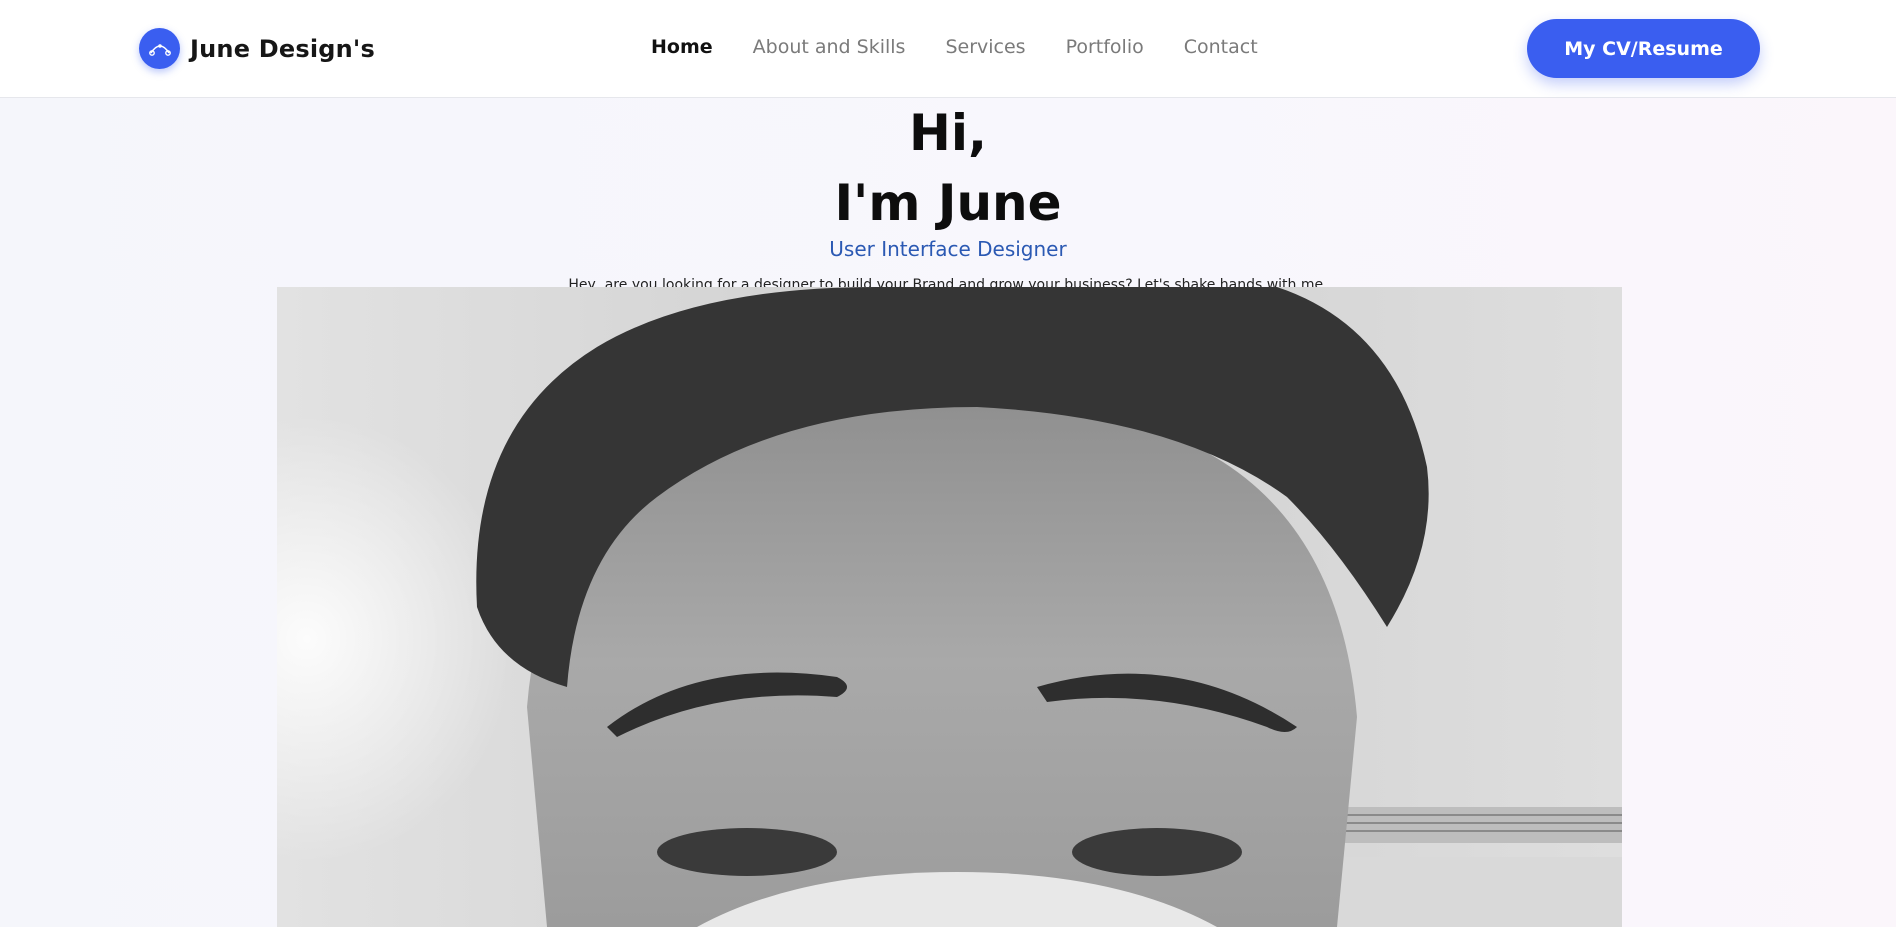 Image resolution: width=1896 pixels, height=927 pixels. Describe the element at coordinates (948, 133) in the screenshot. I see `hero-greeting: Hi,` at that location.